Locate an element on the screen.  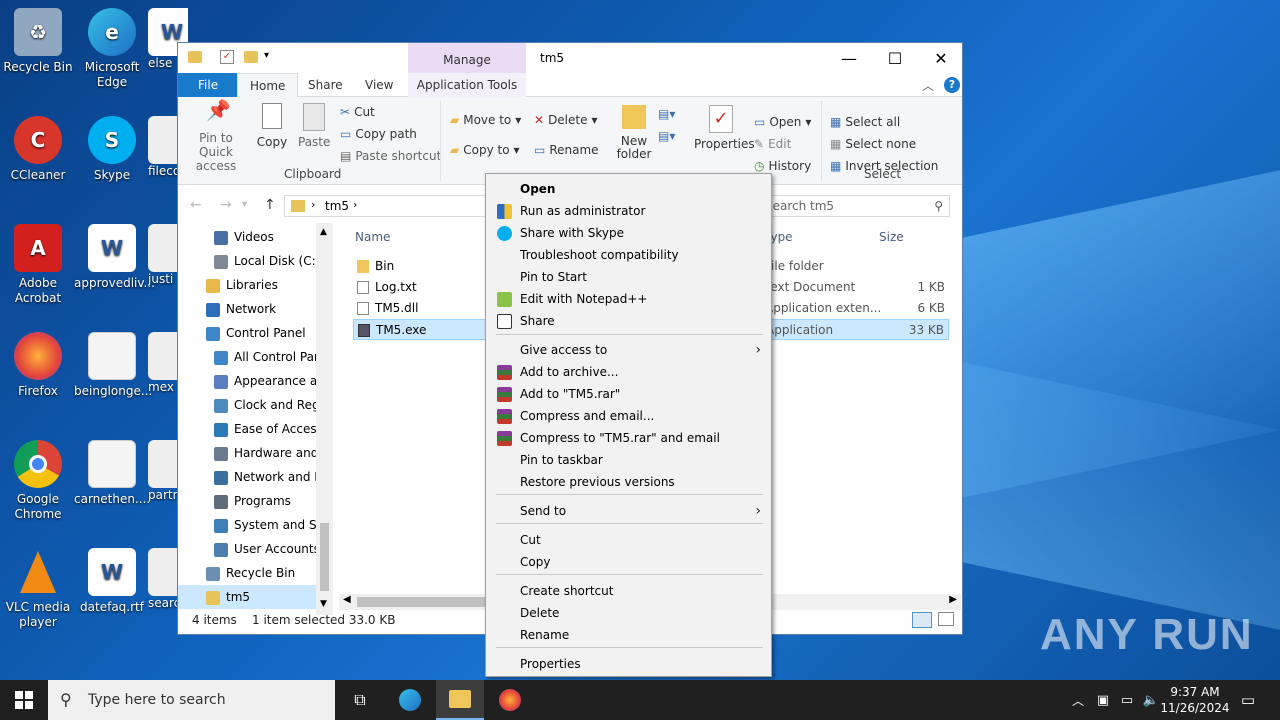
properties-quick-icon: ✓ is located at coordinates (227, 57).